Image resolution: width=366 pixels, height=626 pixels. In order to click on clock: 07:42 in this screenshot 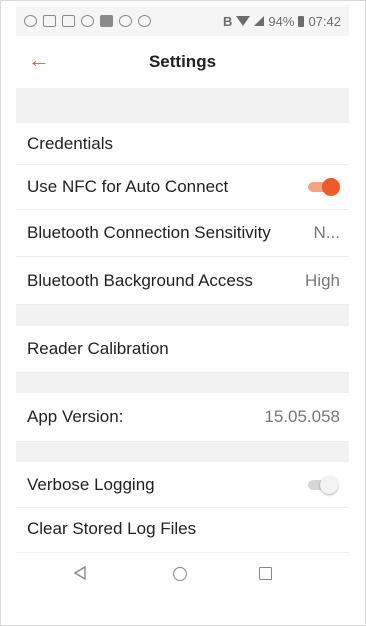, I will do `click(324, 21)`.